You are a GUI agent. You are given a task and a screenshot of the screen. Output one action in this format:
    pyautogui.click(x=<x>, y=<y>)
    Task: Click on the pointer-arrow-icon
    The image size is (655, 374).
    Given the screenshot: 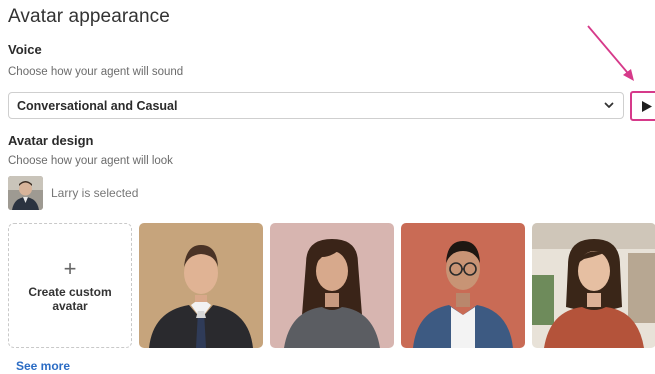 What is the action you would take?
    pyautogui.click(x=610, y=53)
    